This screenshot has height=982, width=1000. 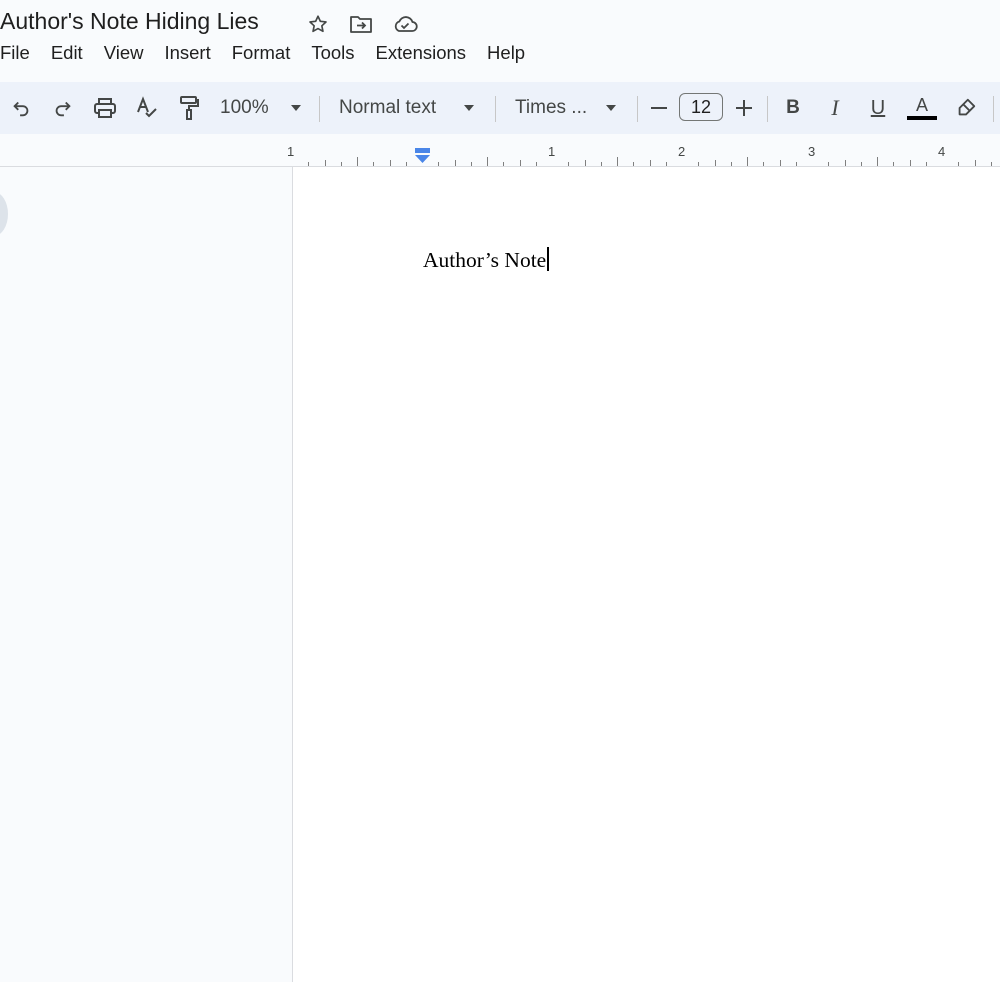 I want to click on menu-file: File, so click(x=15, y=55).